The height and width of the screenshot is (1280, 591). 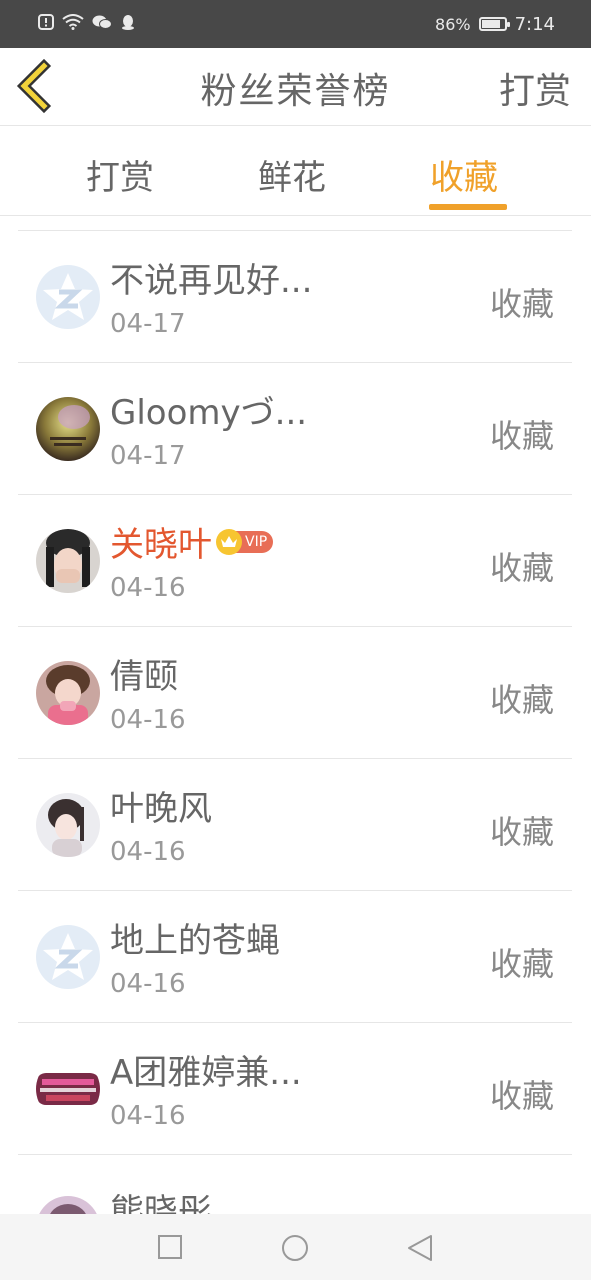 I want to click on alert-icon, so click(x=46, y=24).